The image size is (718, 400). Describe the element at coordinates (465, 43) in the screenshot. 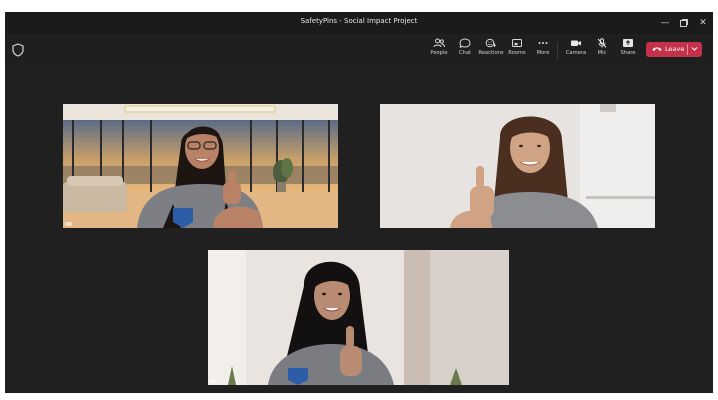

I see `chat-icon` at that location.